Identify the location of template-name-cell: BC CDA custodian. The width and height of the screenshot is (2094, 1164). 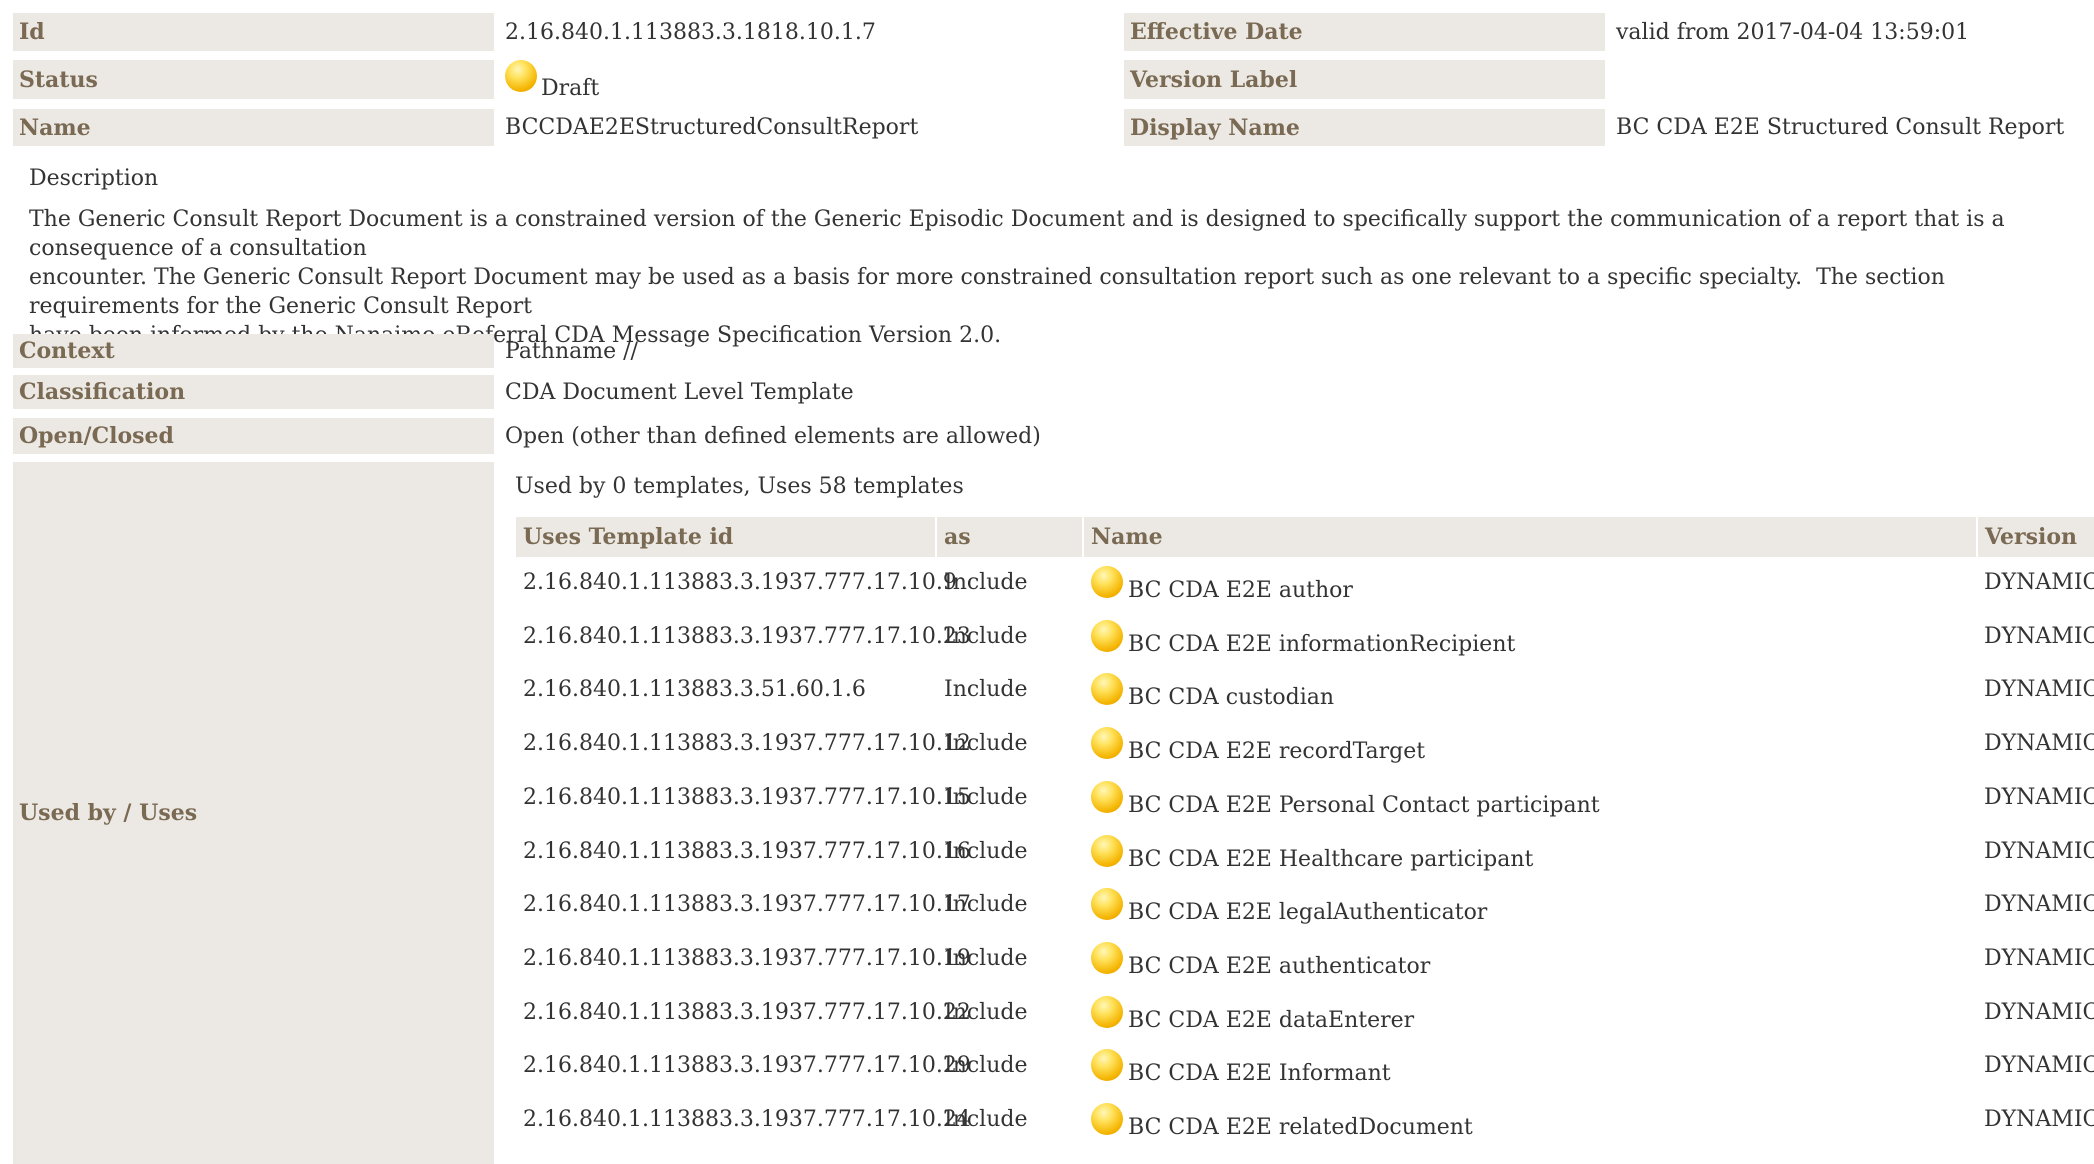
(1213, 692).